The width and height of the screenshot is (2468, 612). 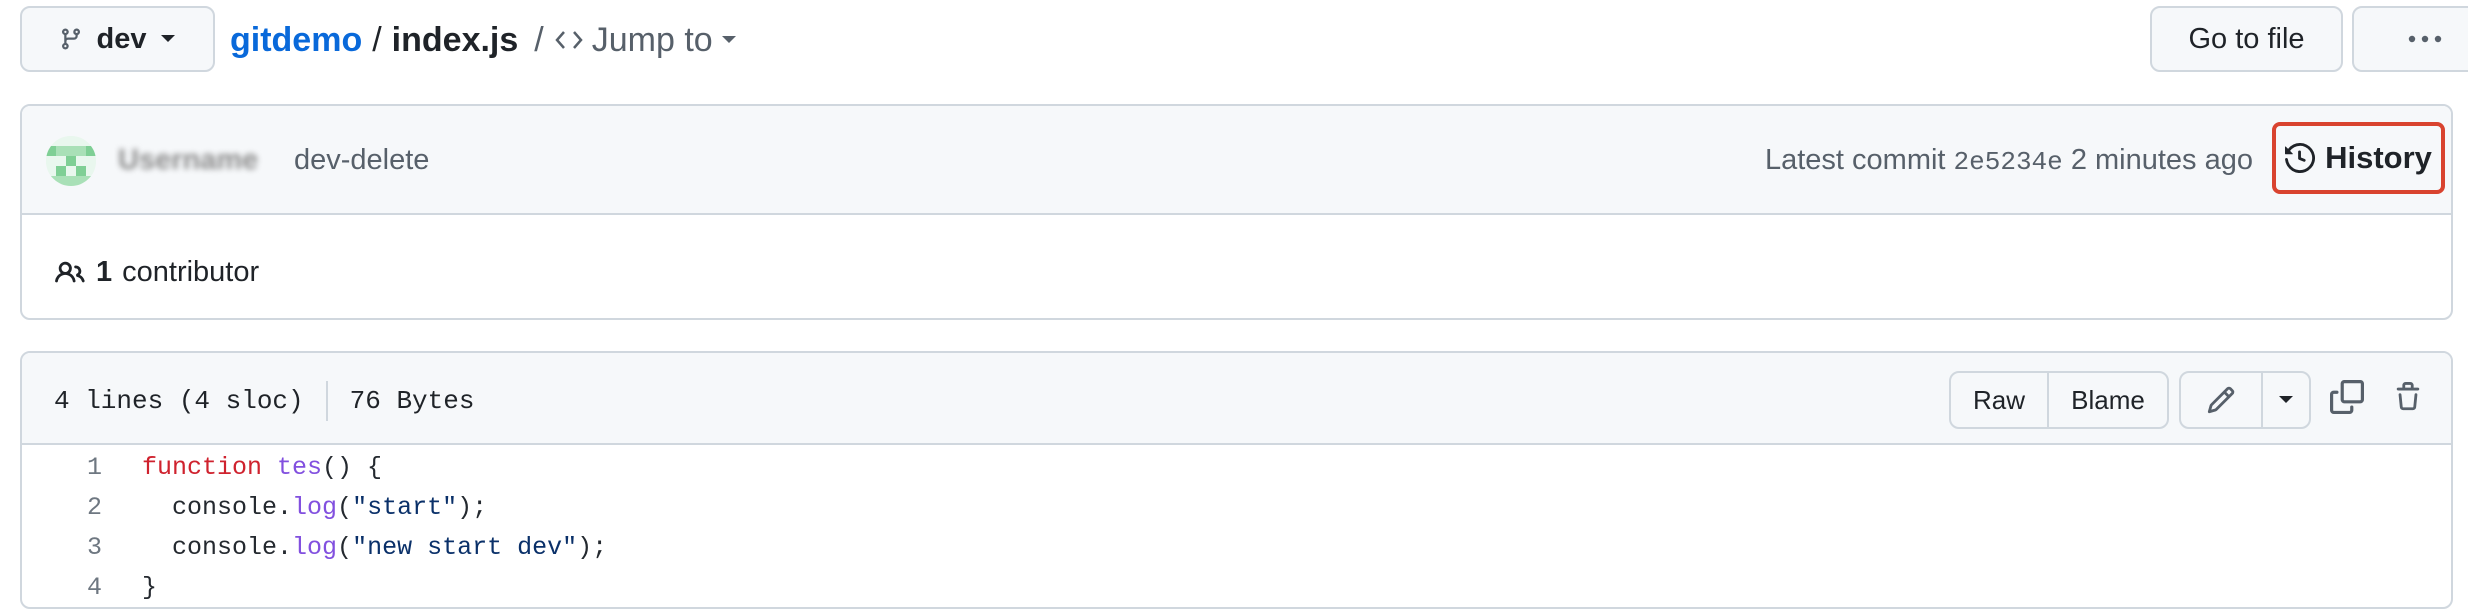 What do you see at coordinates (2300, 158) in the screenshot?
I see `history-icon` at bounding box center [2300, 158].